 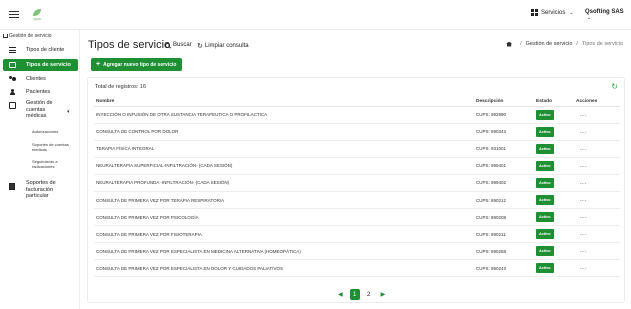 I want to click on sidebar-item-label: Soportes de facturación particular, so click(x=41, y=189).